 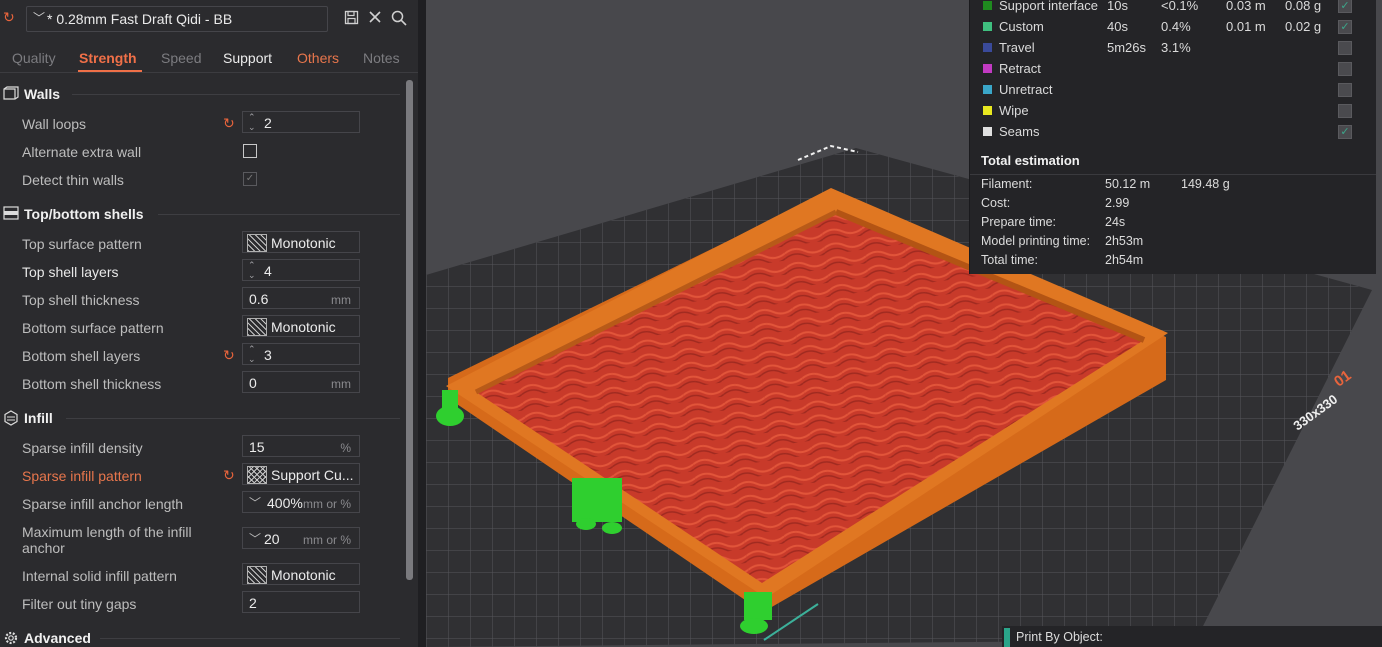 What do you see at coordinates (318, 58) in the screenshot?
I see `tab-others: Others` at bounding box center [318, 58].